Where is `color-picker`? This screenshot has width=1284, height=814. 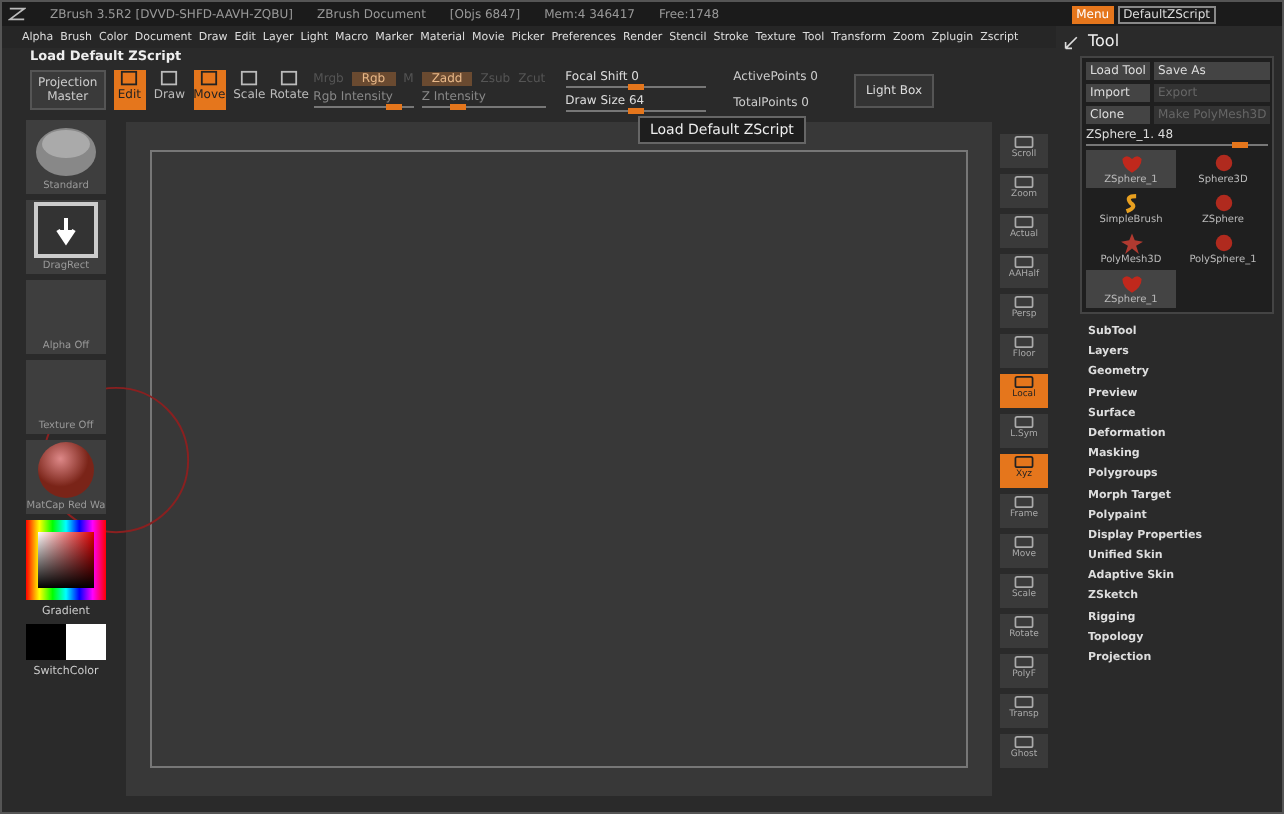
color-picker is located at coordinates (66, 560).